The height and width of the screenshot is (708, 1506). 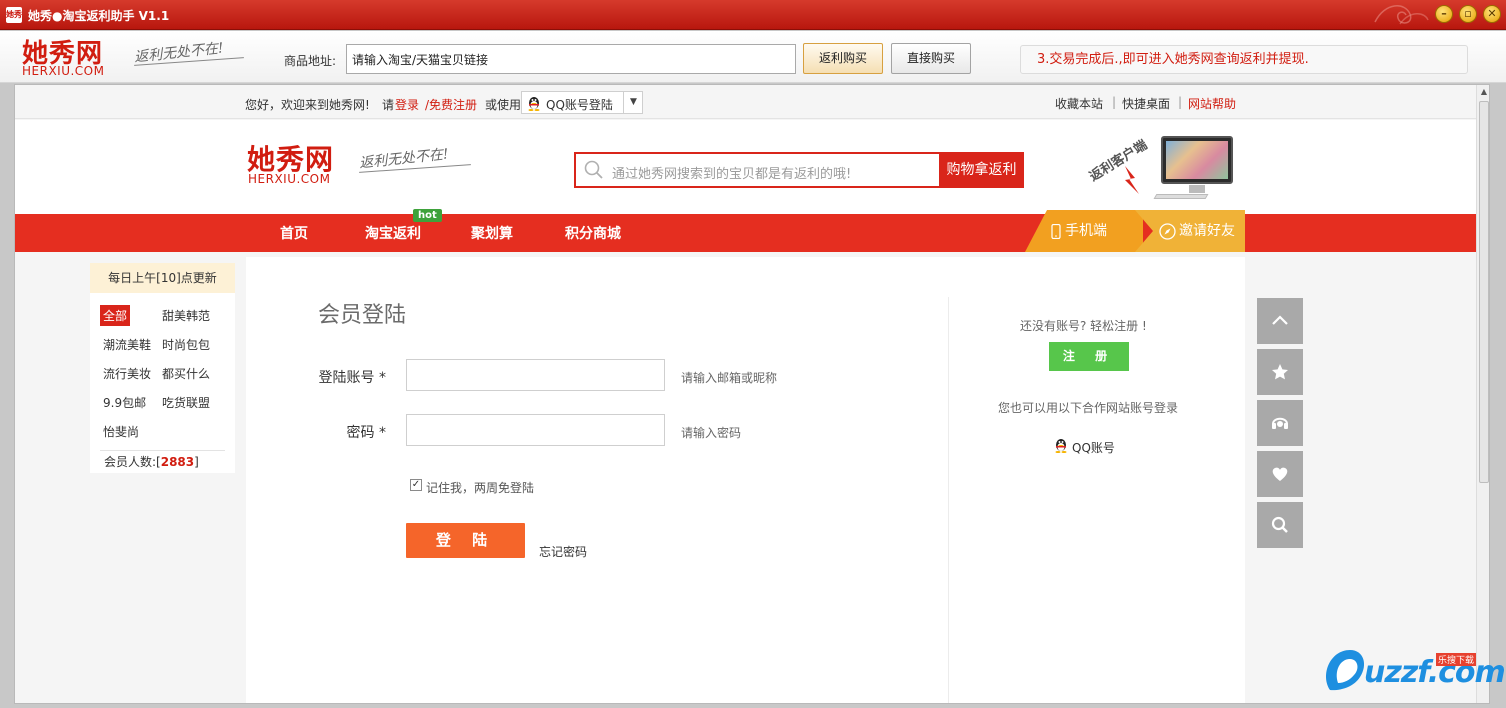 What do you see at coordinates (711, 433) in the screenshot?
I see `password-hint: 请输入密码` at bounding box center [711, 433].